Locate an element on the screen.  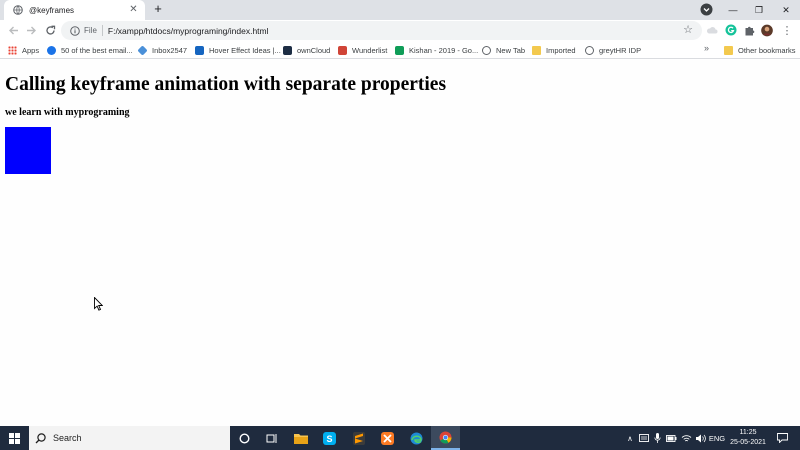
menu-icon: ⋮ is located at coordinates (787, 30).